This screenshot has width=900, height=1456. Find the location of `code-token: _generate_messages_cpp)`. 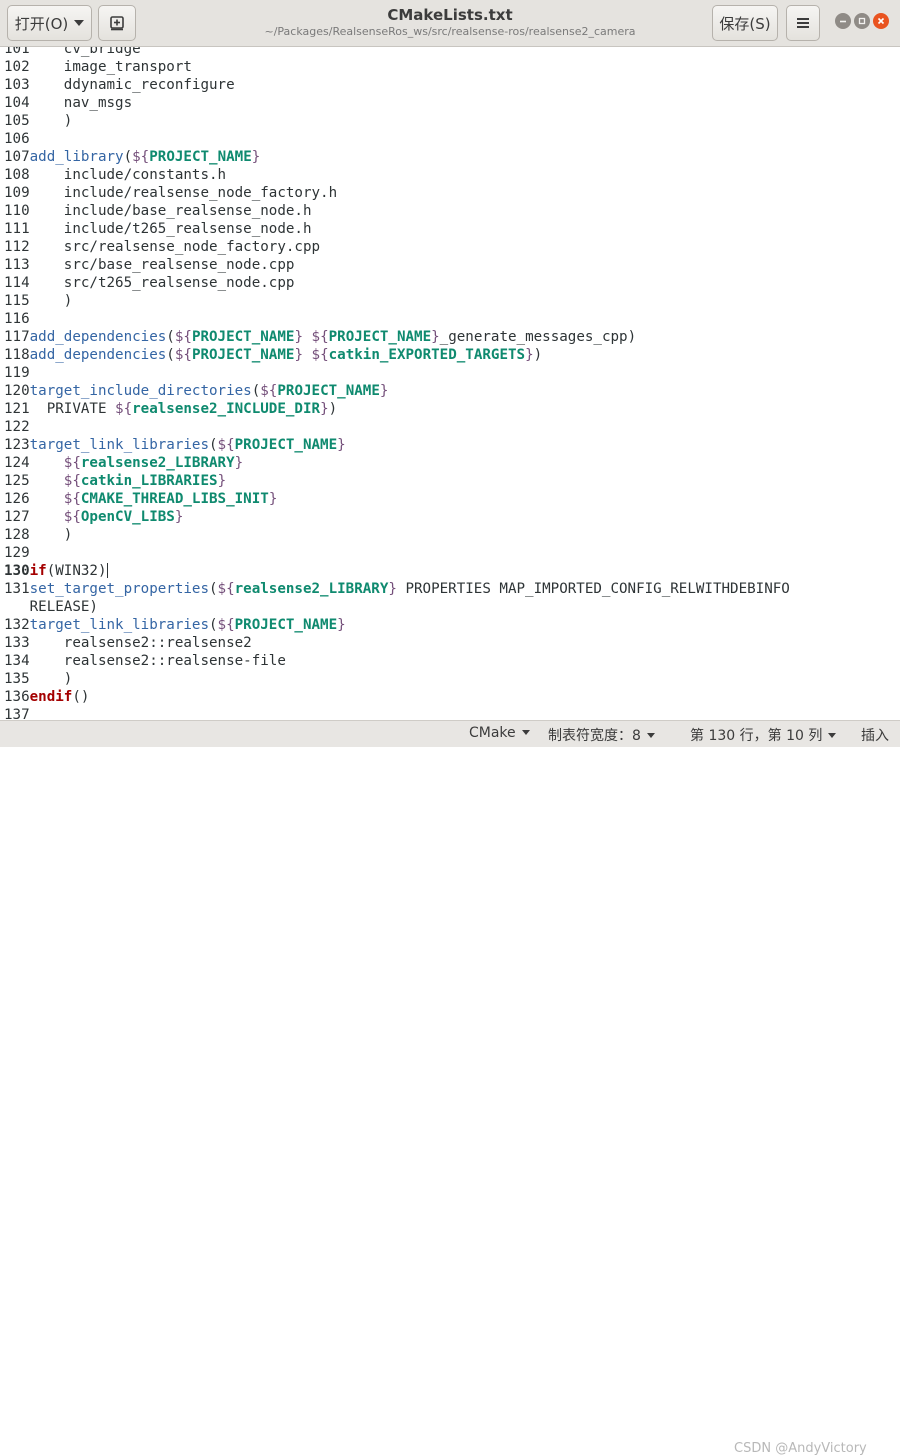

code-token: _generate_messages_cpp) is located at coordinates (538, 337).